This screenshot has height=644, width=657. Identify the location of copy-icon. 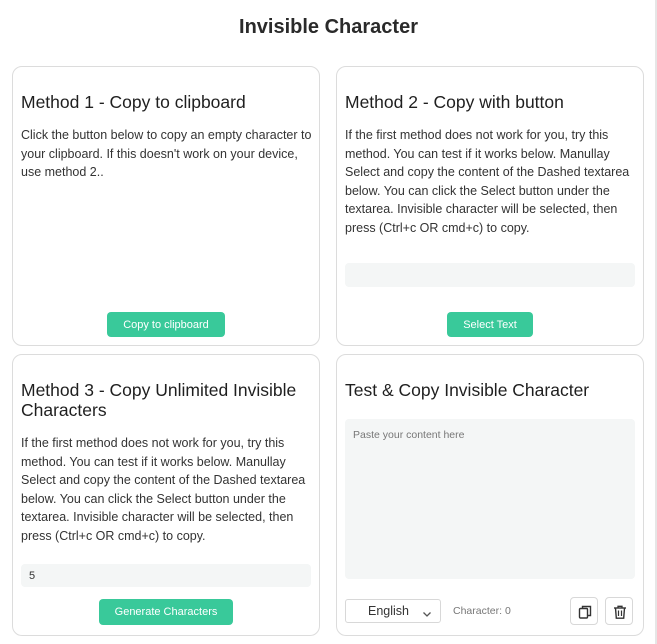
(585, 612).